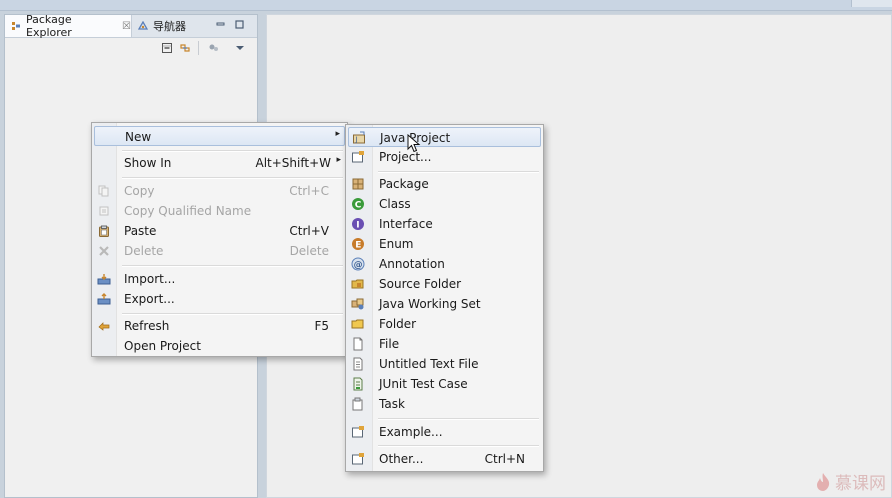 This screenshot has height=498, width=892. I want to click on submenu-item-folder: Folder, so click(444, 324).